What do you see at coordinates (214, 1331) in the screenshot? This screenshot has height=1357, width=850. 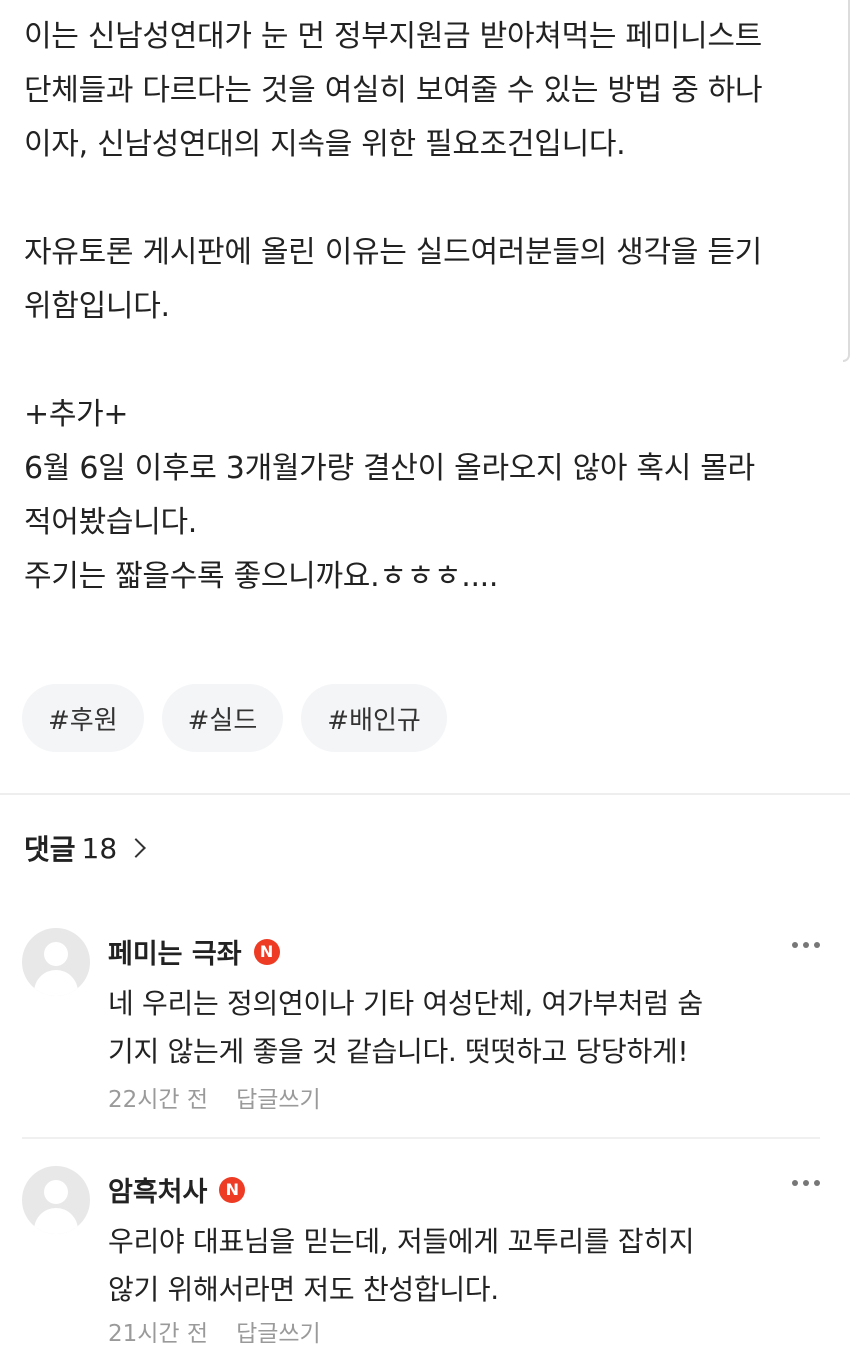 I see `comment-meta: 21시간 전 답글쓰기` at bounding box center [214, 1331].